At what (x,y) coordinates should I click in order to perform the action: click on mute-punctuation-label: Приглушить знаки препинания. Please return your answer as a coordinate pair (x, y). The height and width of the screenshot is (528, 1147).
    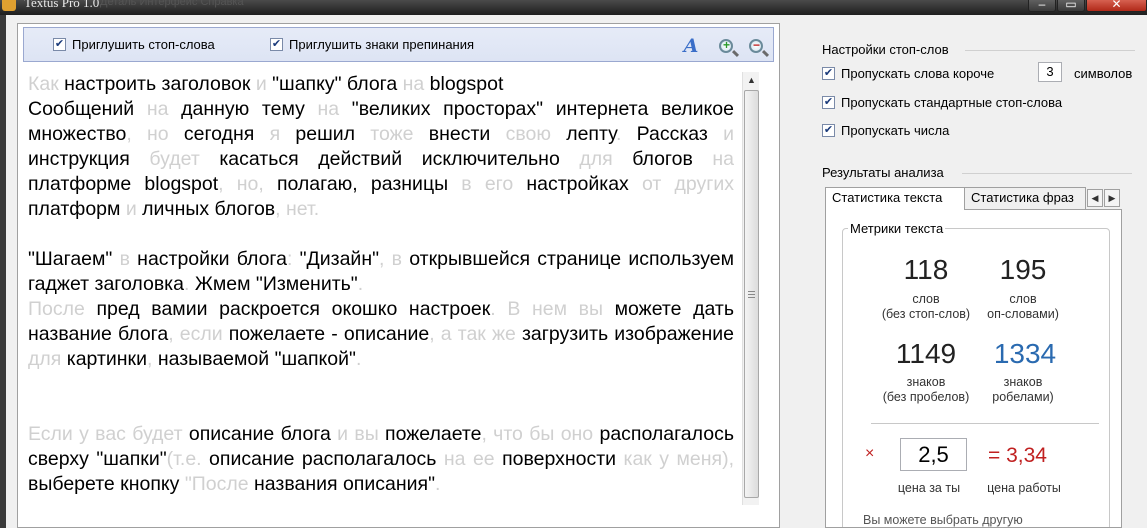
    Looking at the image, I should click on (382, 44).